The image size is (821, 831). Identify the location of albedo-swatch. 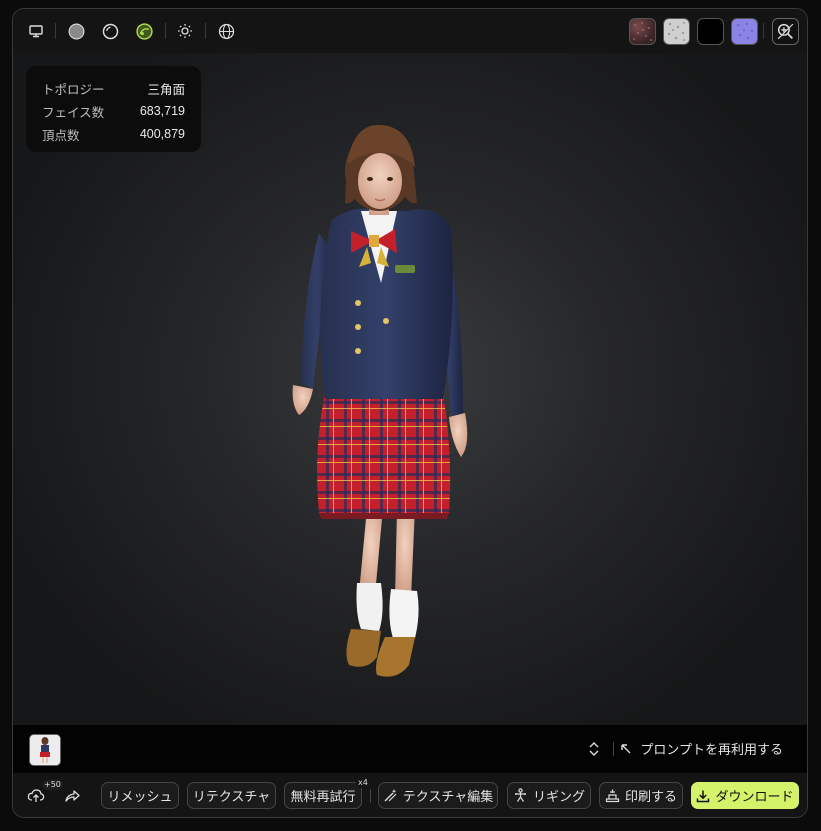
(642, 31).